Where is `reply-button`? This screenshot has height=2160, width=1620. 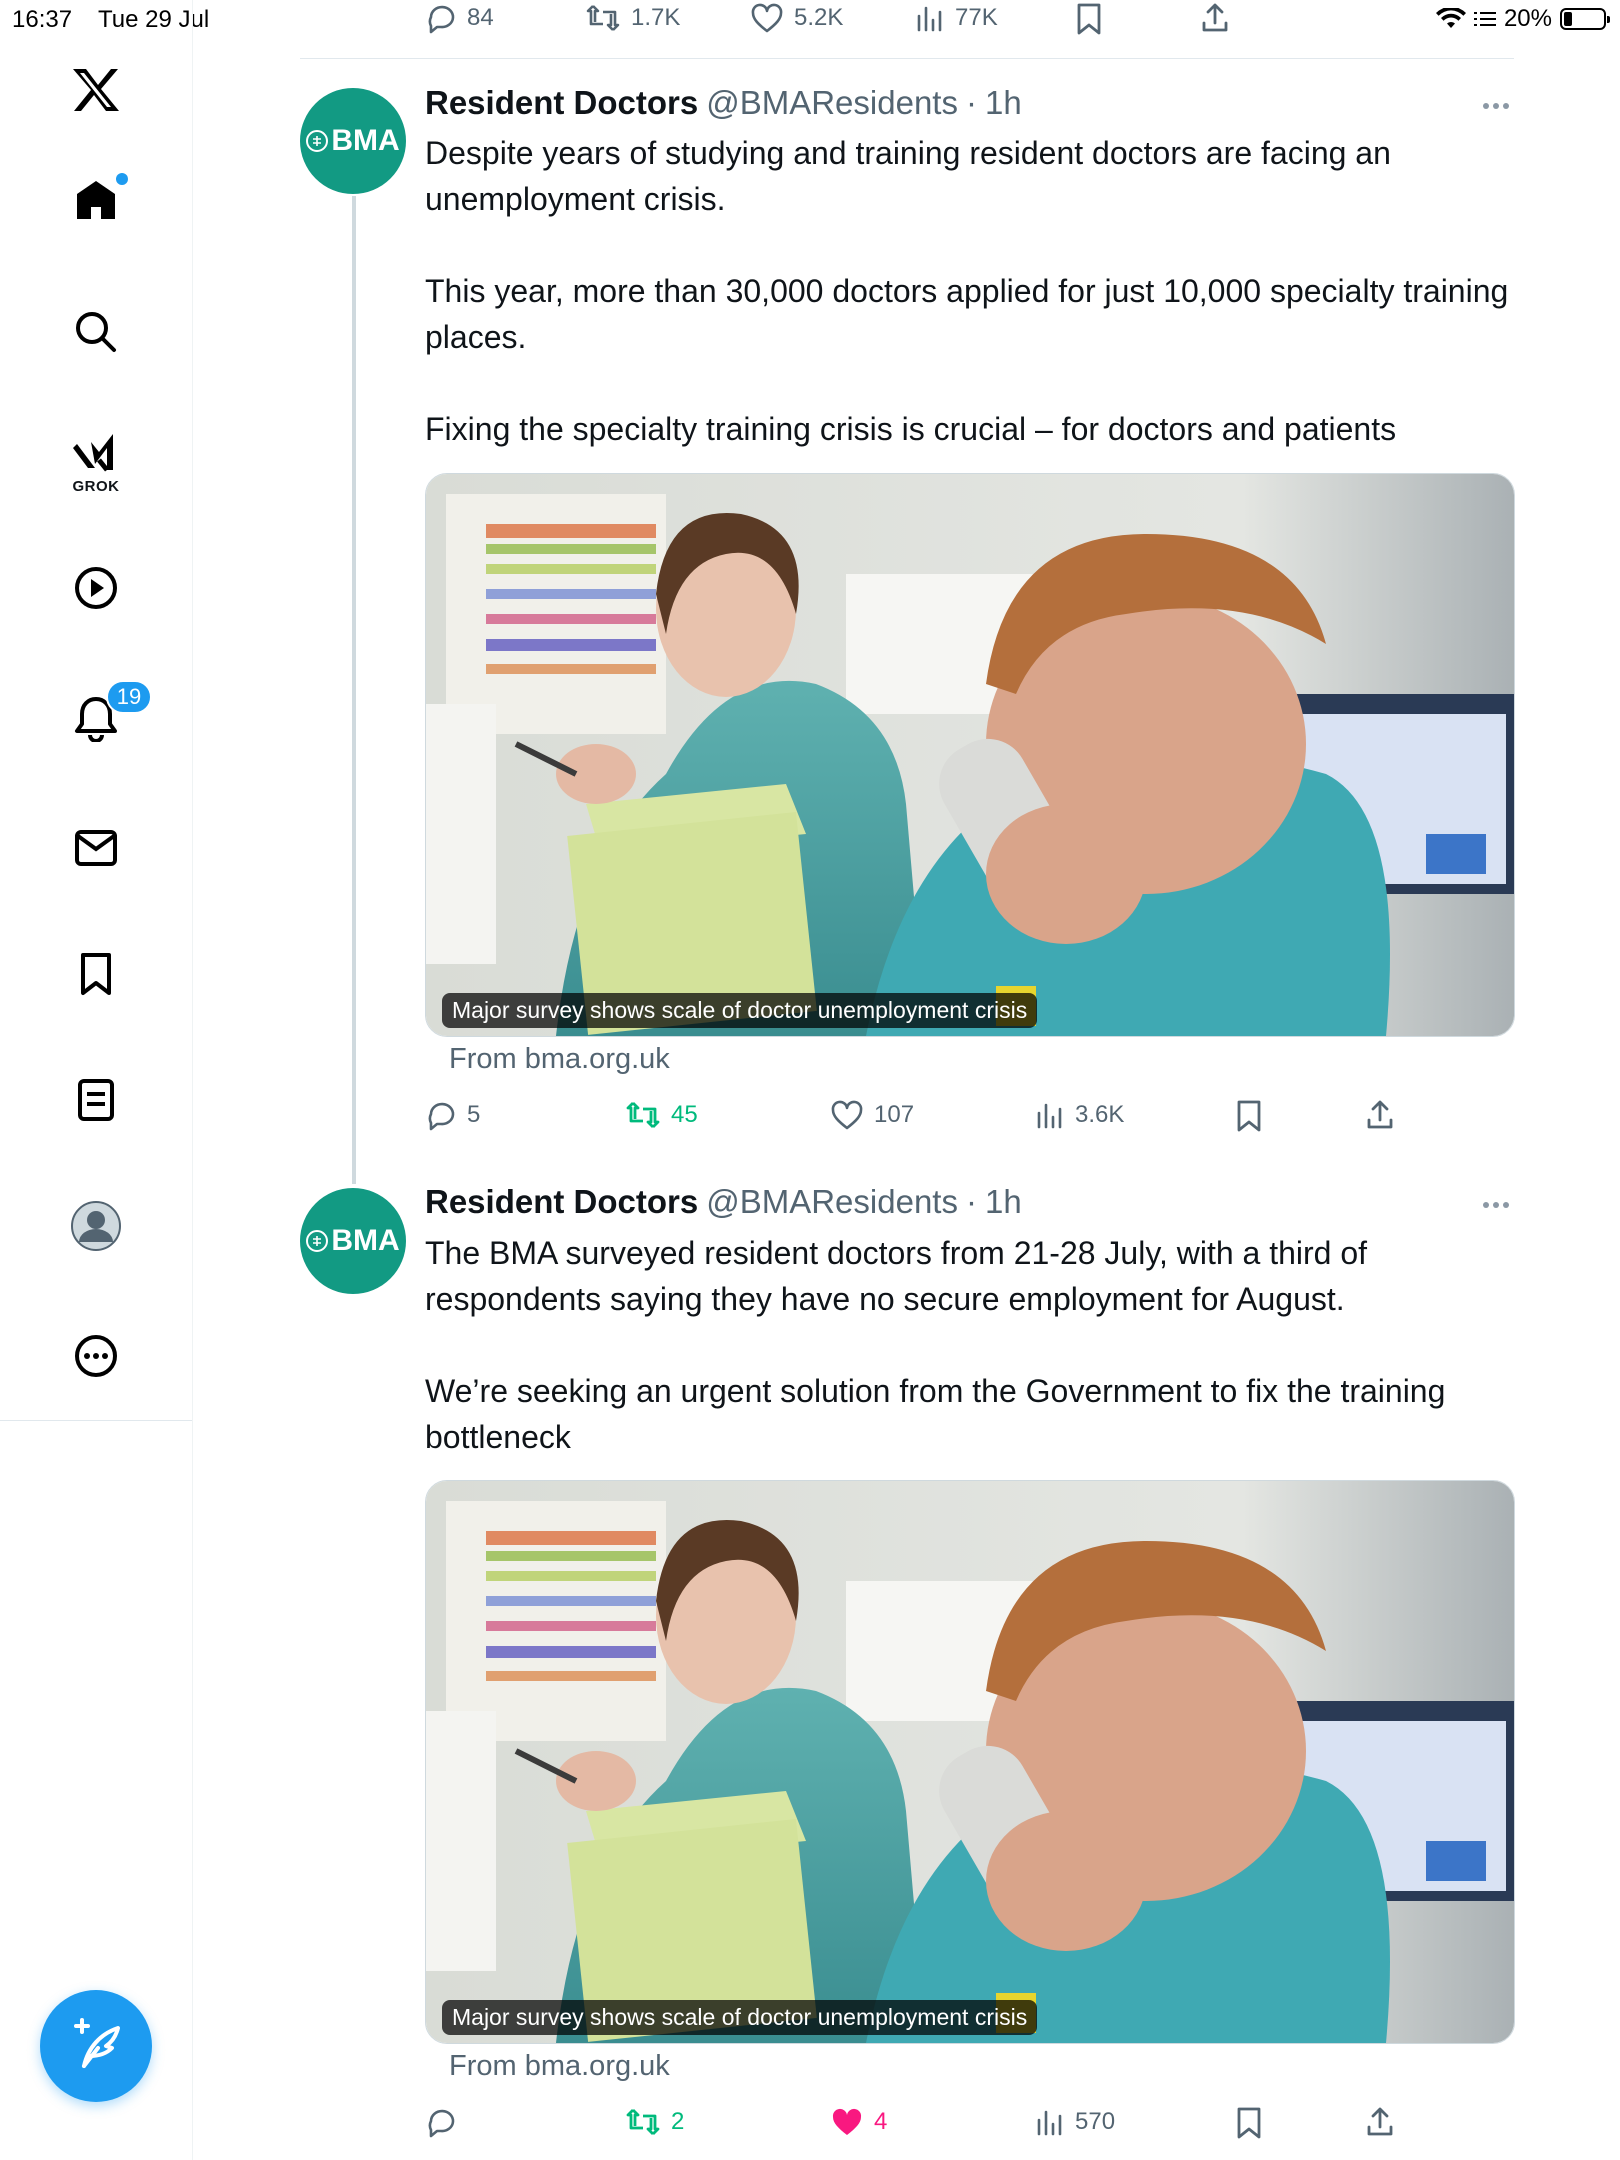
reply-button is located at coordinates (446, 2122).